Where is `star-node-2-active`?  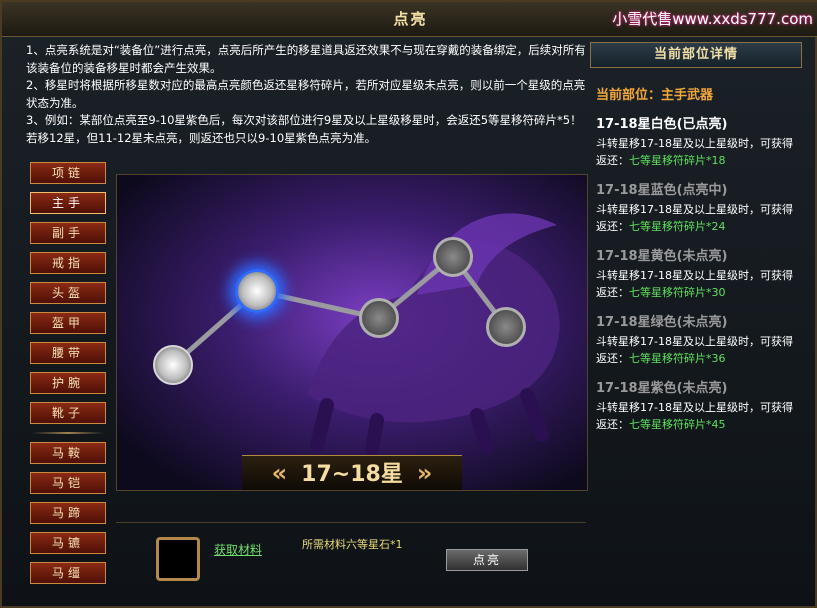 star-node-2-active is located at coordinates (257, 291).